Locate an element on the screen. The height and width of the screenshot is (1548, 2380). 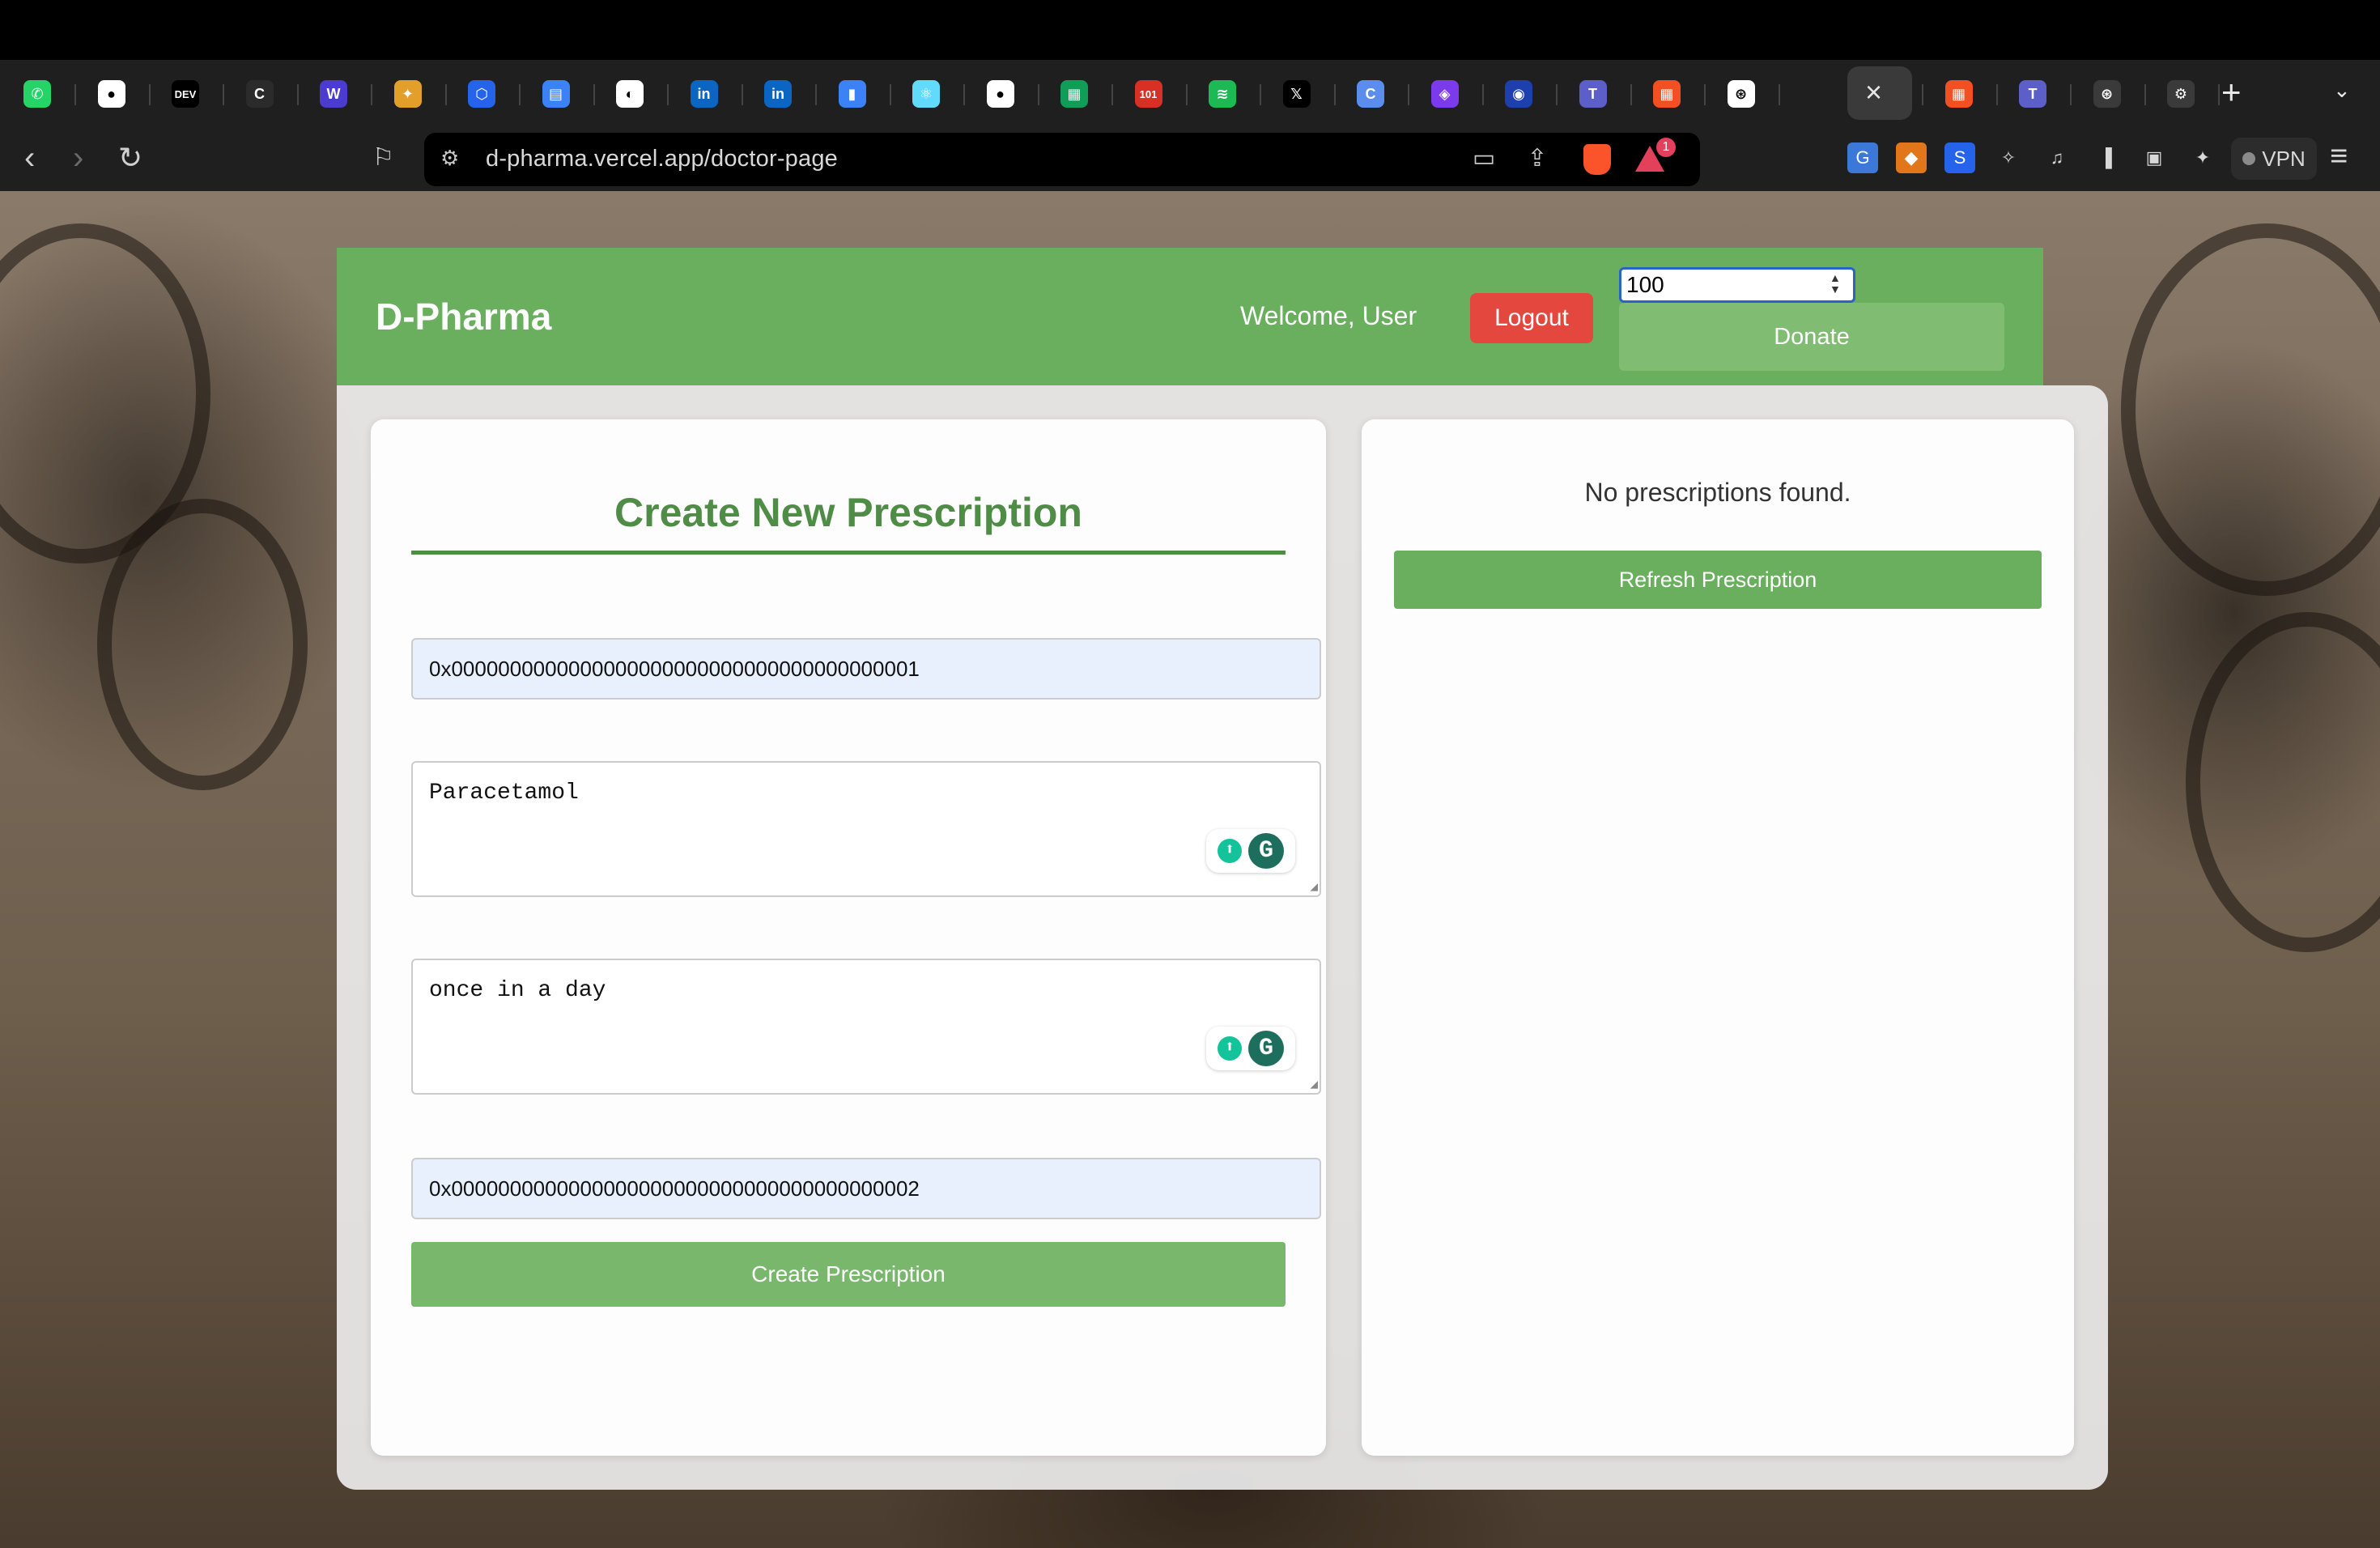
react-icon: ⚛ is located at coordinates (926, 94).